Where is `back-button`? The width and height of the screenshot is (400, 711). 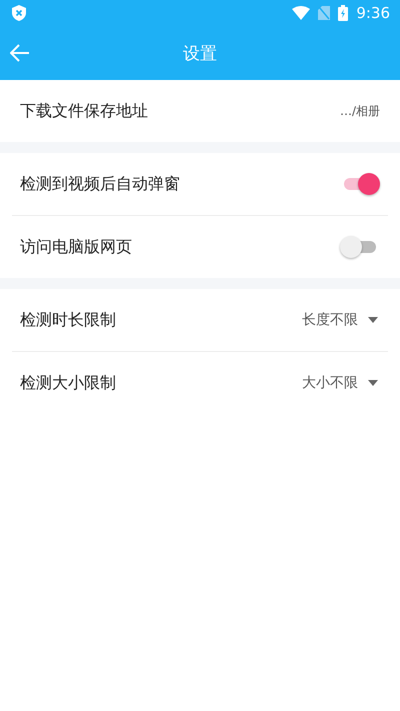 back-button is located at coordinates (21, 53).